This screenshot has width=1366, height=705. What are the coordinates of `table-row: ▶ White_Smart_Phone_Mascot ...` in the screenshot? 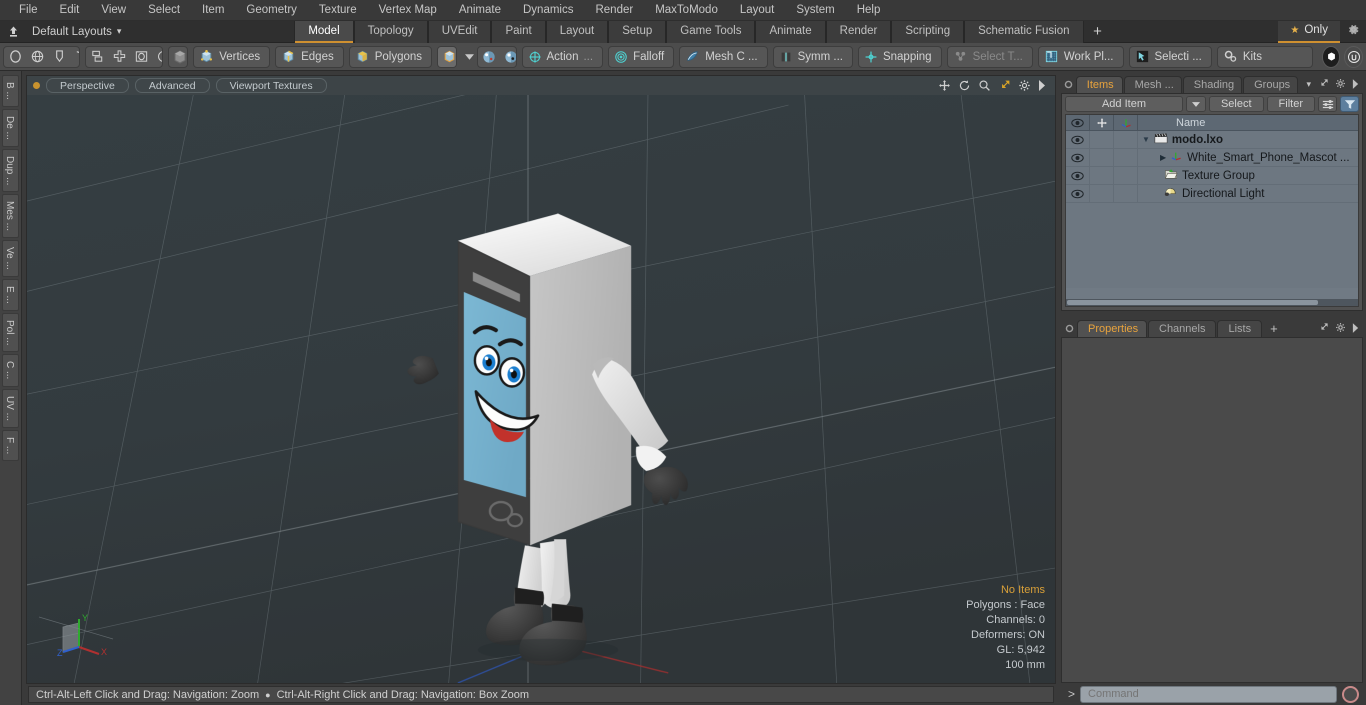 It's located at (1212, 157).